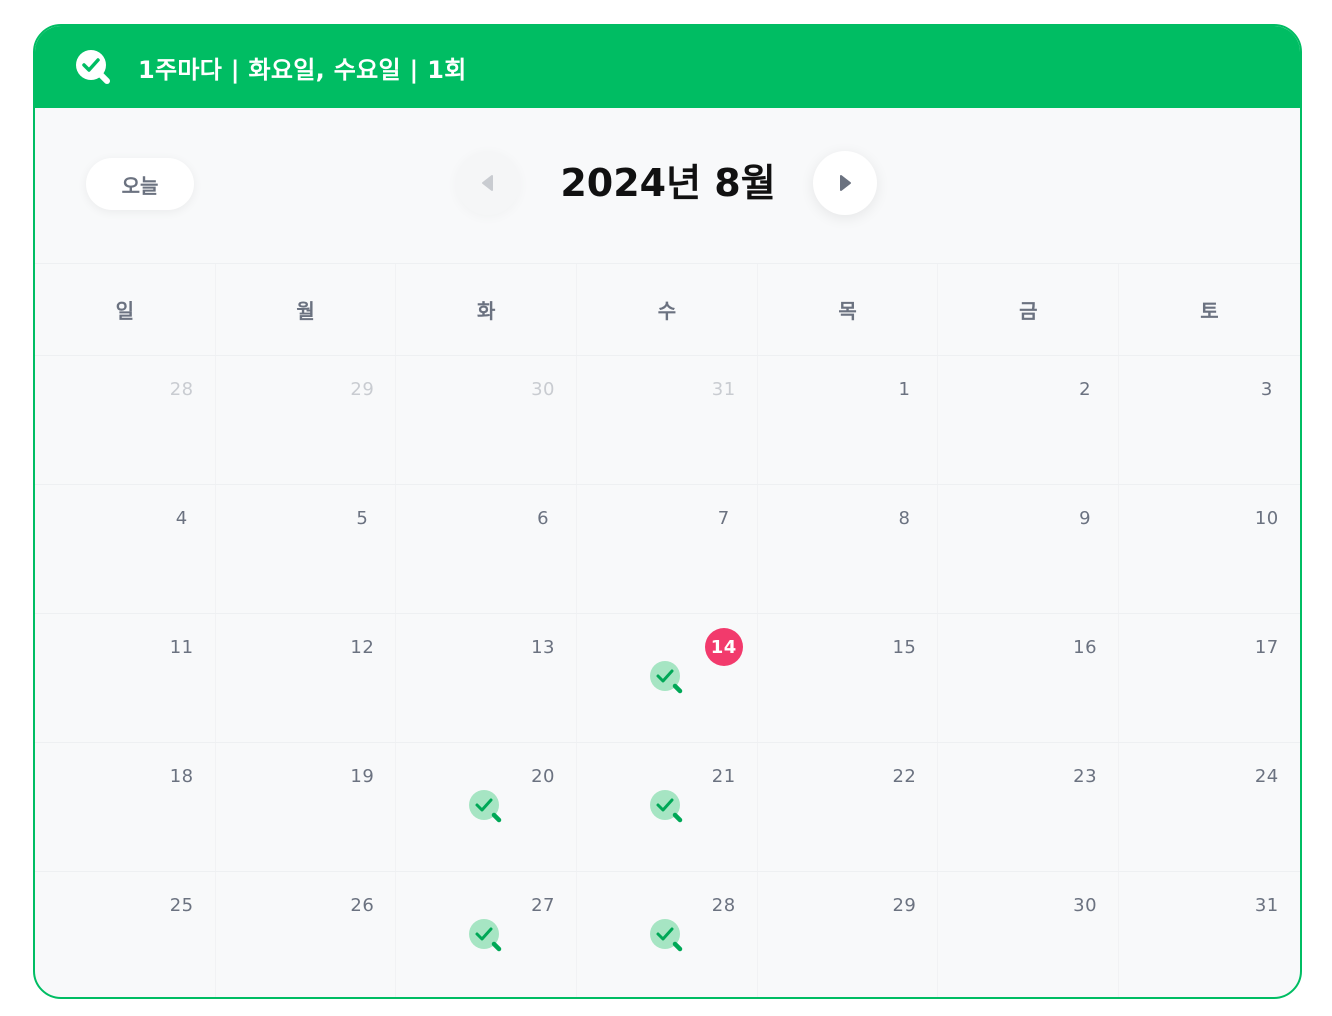  What do you see at coordinates (125, 309) in the screenshot?
I see `weekday-sun: 일` at bounding box center [125, 309].